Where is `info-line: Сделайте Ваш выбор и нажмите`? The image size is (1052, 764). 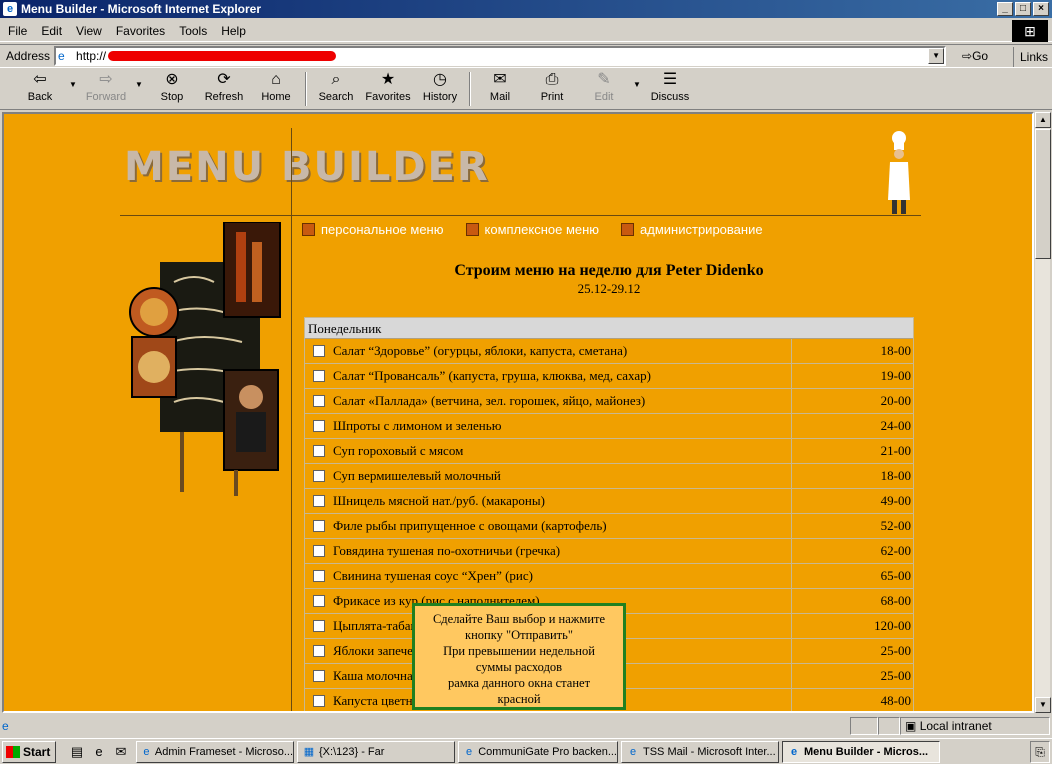 info-line: Сделайте Ваш выбор и нажмите is located at coordinates (519, 619).